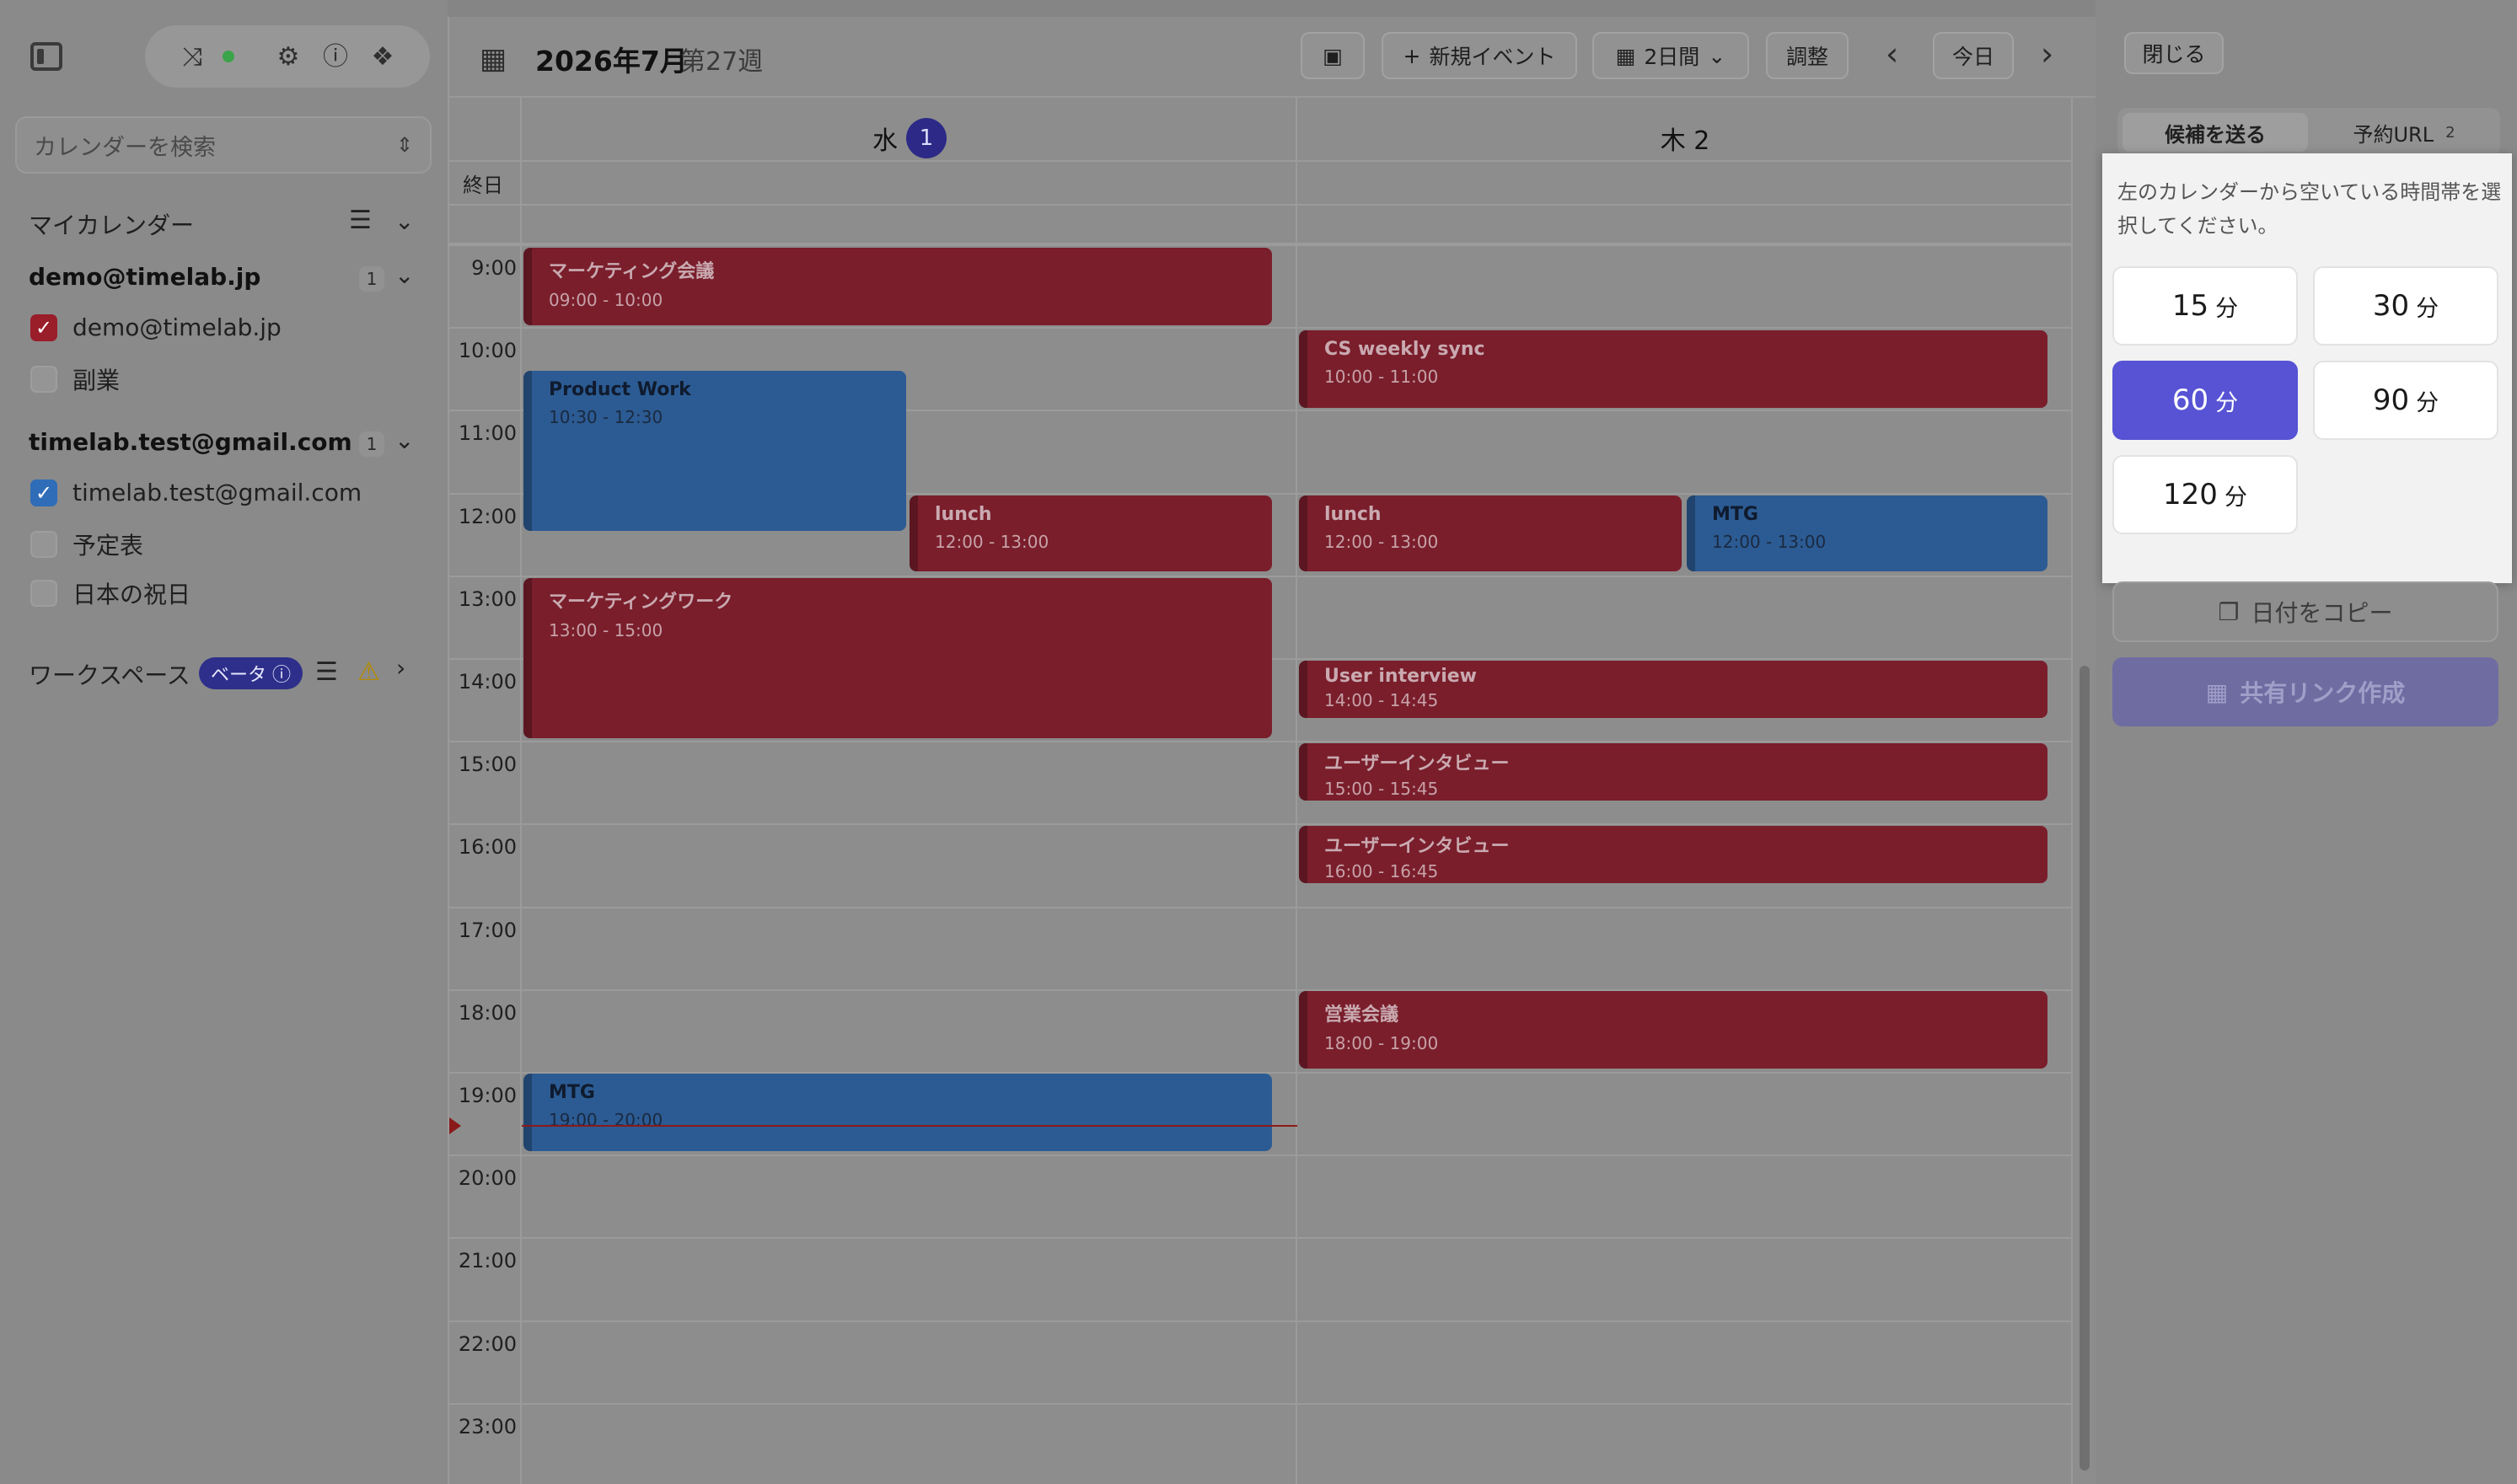 Image resolution: width=2517 pixels, height=1484 pixels. Describe the element at coordinates (487, 1012) in the screenshot. I see `hour-label: 18:00` at that location.